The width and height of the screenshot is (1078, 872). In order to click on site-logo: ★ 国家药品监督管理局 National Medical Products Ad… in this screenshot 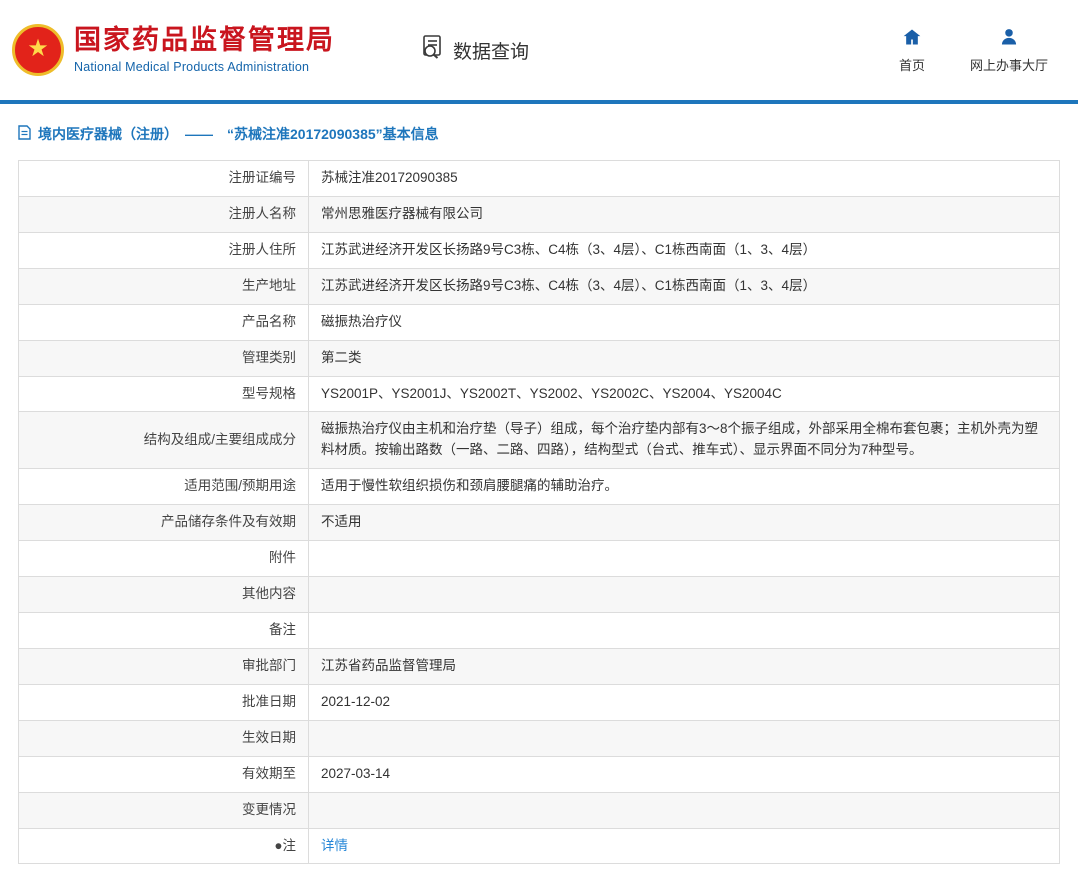, I will do `click(173, 50)`.